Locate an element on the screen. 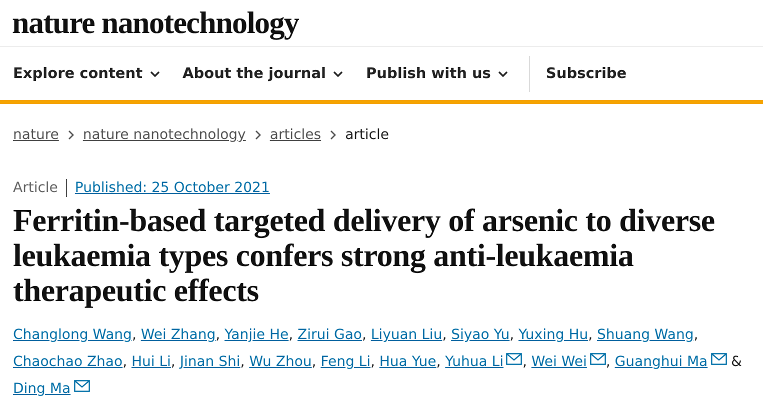  author-link: Ding Ma is located at coordinates (42, 389).